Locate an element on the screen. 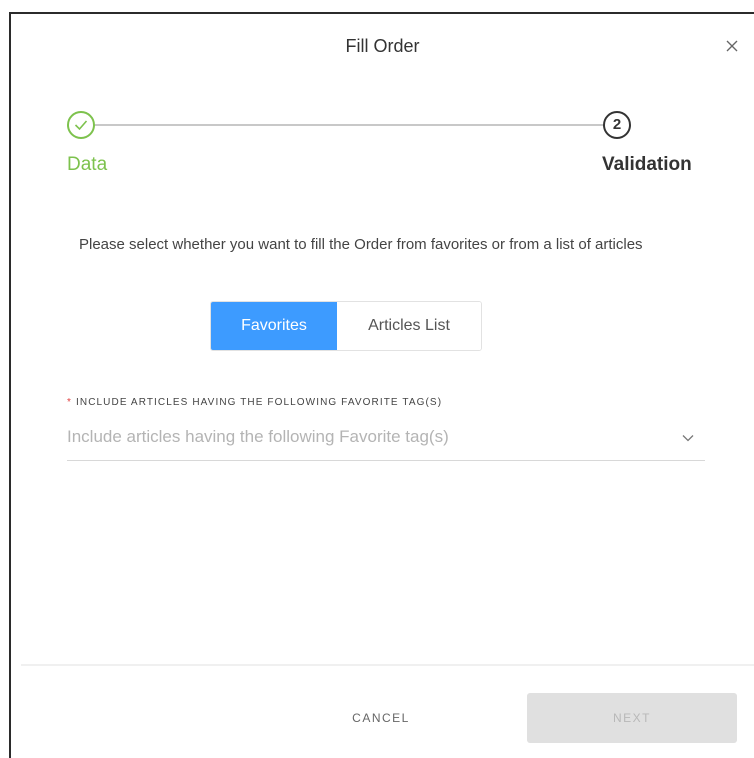  source-toggle: Favorites Articles List is located at coordinates (346, 326).